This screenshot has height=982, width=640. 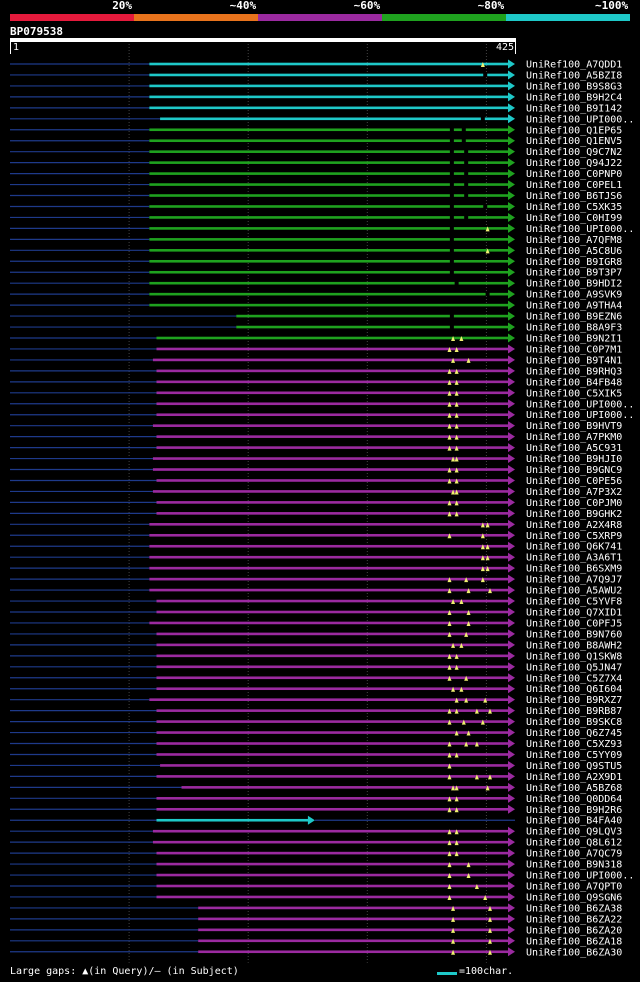 I want to click on hit-label: UniRef100_B9N2I1, so click(x=574, y=339).